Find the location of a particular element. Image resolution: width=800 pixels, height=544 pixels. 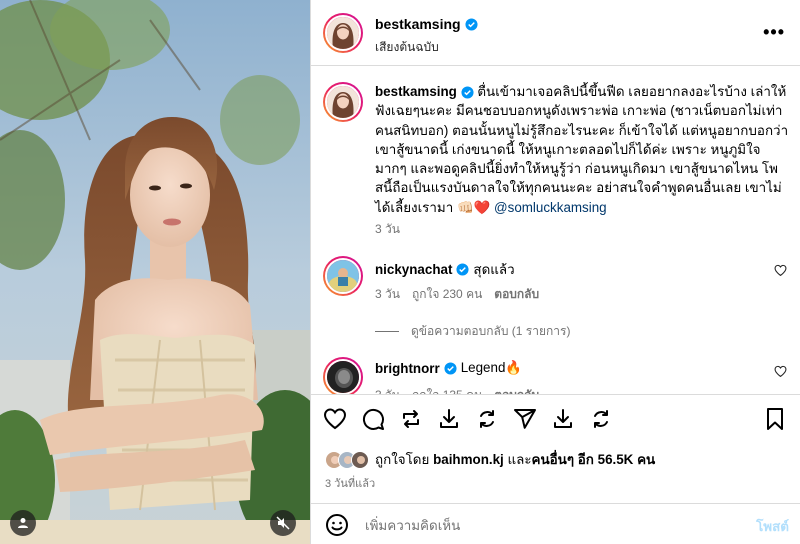

author-username: bestkamsing is located at coordinates (426, 24).